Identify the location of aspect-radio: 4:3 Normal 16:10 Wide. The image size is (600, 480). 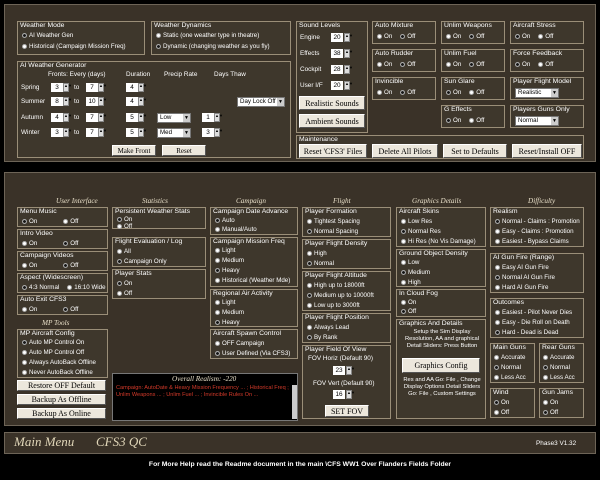
(68, 287).